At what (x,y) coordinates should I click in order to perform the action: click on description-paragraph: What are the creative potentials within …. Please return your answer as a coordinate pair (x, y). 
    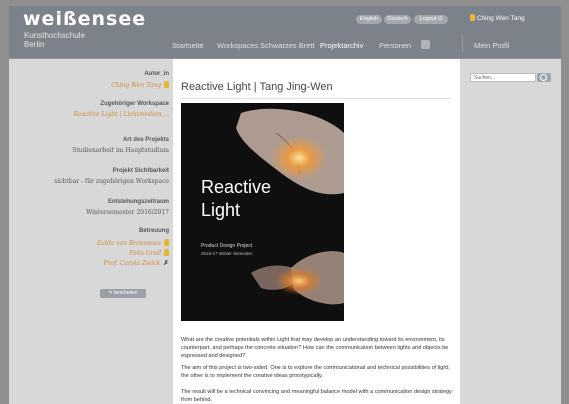
    Looking at the image, I should click on (315, 348).